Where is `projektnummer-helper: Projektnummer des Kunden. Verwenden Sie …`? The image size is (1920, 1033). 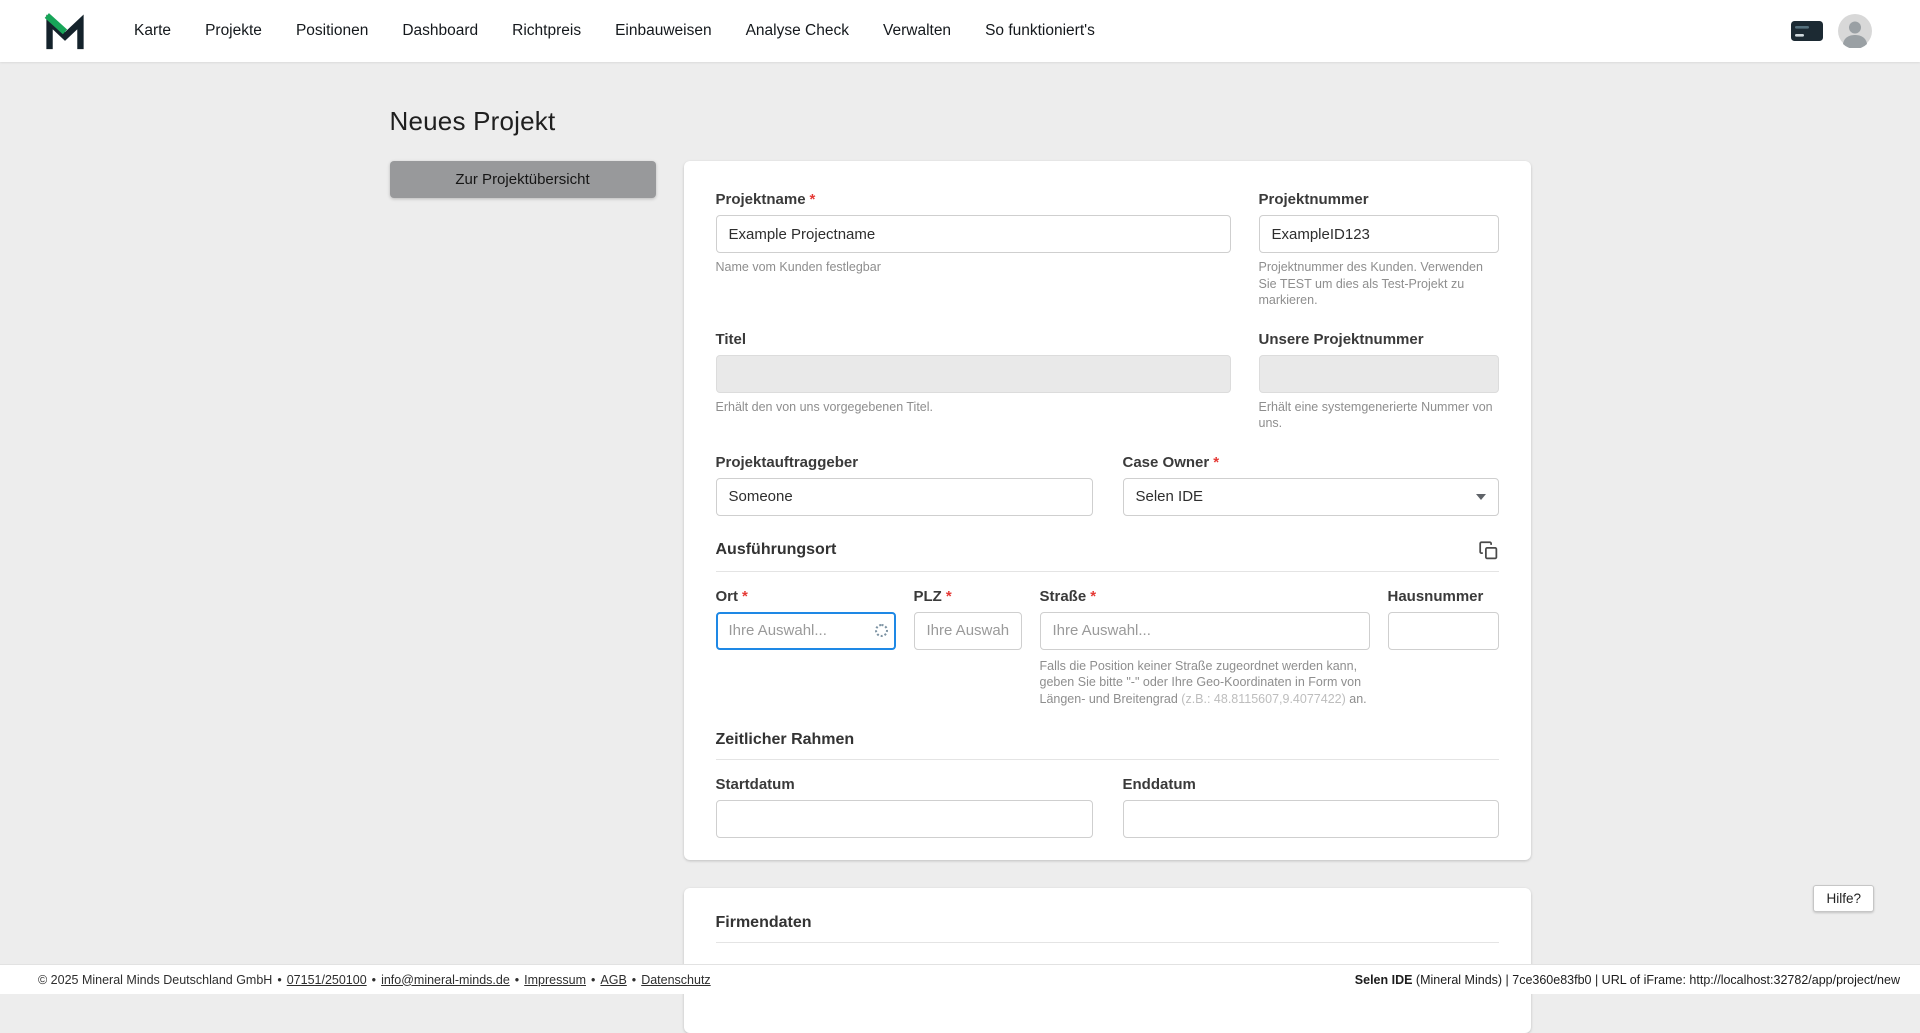
projektnummer-helper: Projektnummer des Kunden. Verwenden Sie … is located at coordinates (1379, 284).